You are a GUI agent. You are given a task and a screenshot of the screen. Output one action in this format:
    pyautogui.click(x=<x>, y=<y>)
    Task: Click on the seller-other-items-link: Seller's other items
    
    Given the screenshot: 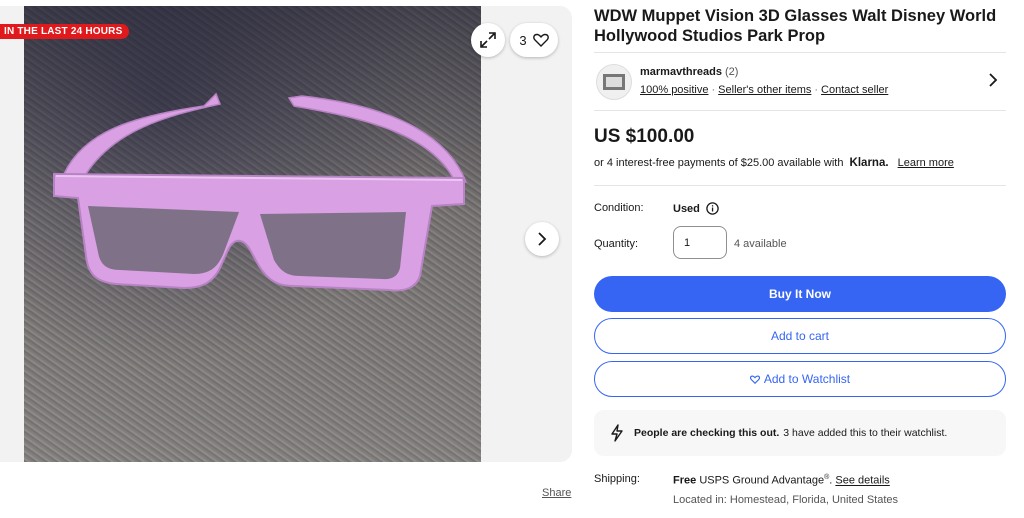 What is the action you would take?
    pyautogui.click(x=764, y=90)
    